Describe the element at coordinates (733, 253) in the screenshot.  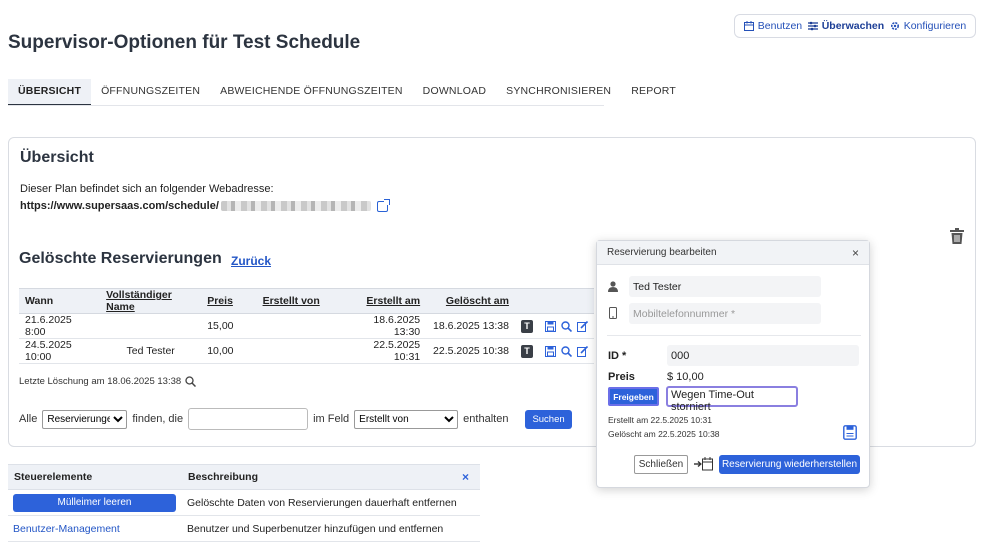
I see `dialog-header: Reservierung bearbeiten ×` at that location.